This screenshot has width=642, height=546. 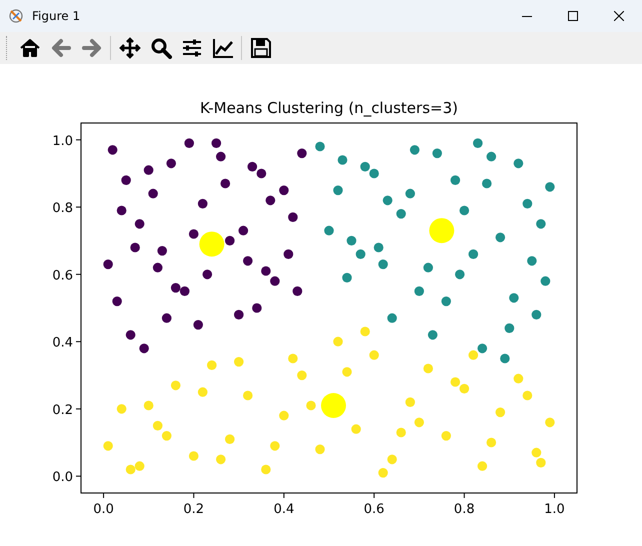 I want to click on x-tick-label: 0.4, so click(x=284, y=509).